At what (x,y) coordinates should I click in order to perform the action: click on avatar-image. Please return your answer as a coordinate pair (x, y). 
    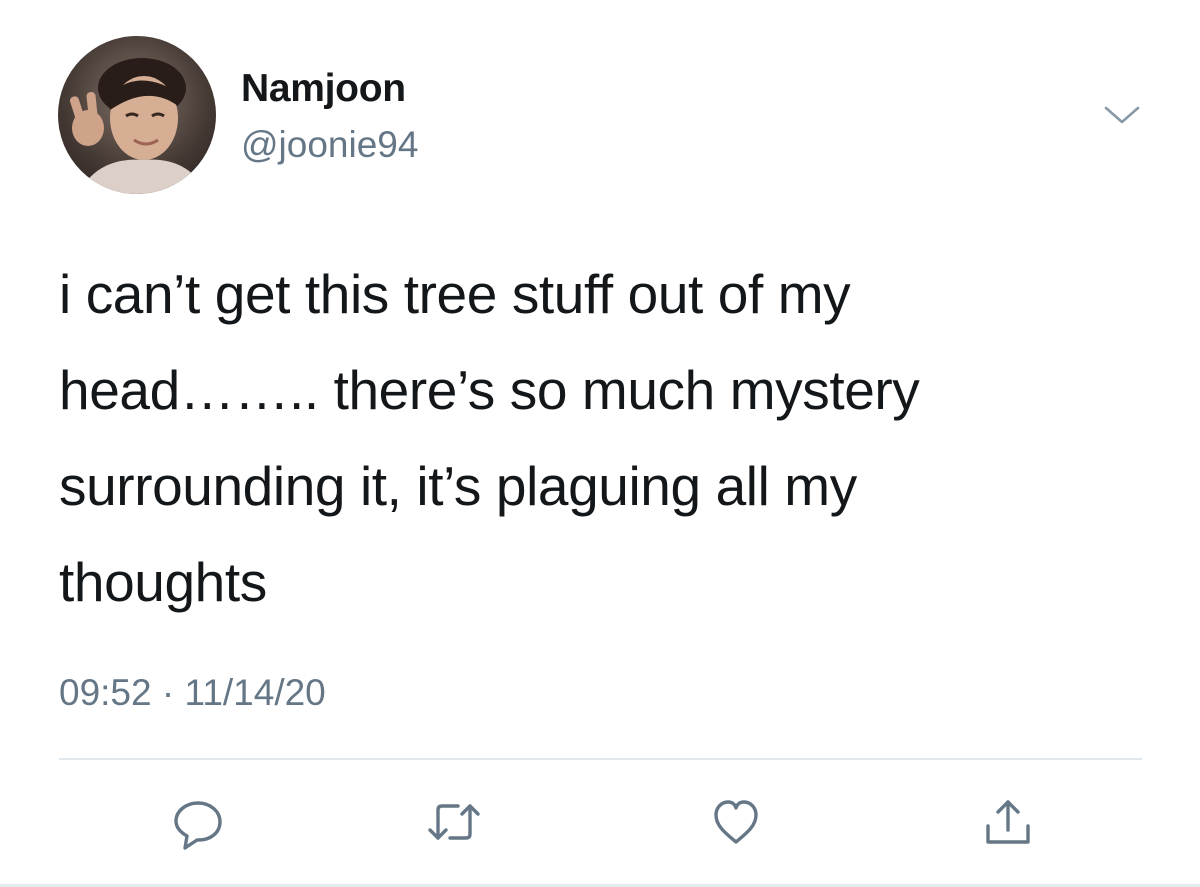
    Looking at the image, I should click on (137, 115).